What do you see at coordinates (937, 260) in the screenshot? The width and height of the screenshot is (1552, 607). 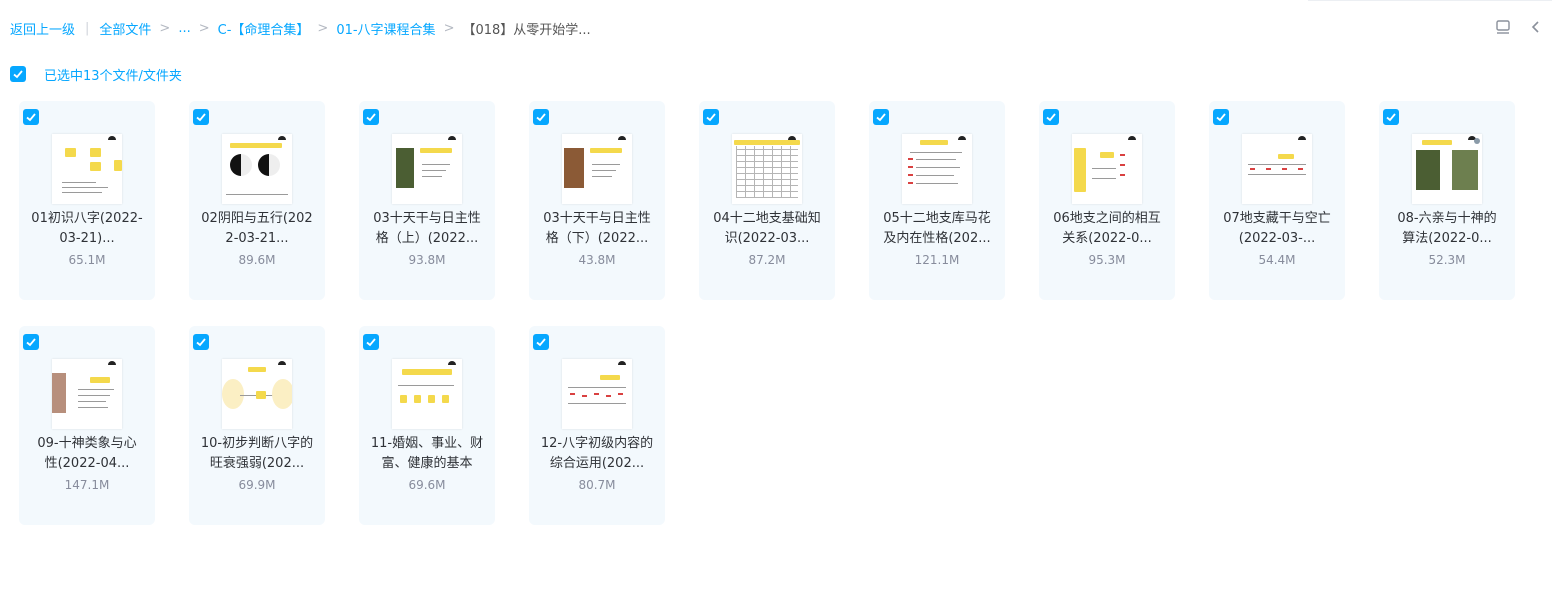 I see `file-size: 121.1M` at bounding box center [937, 260].